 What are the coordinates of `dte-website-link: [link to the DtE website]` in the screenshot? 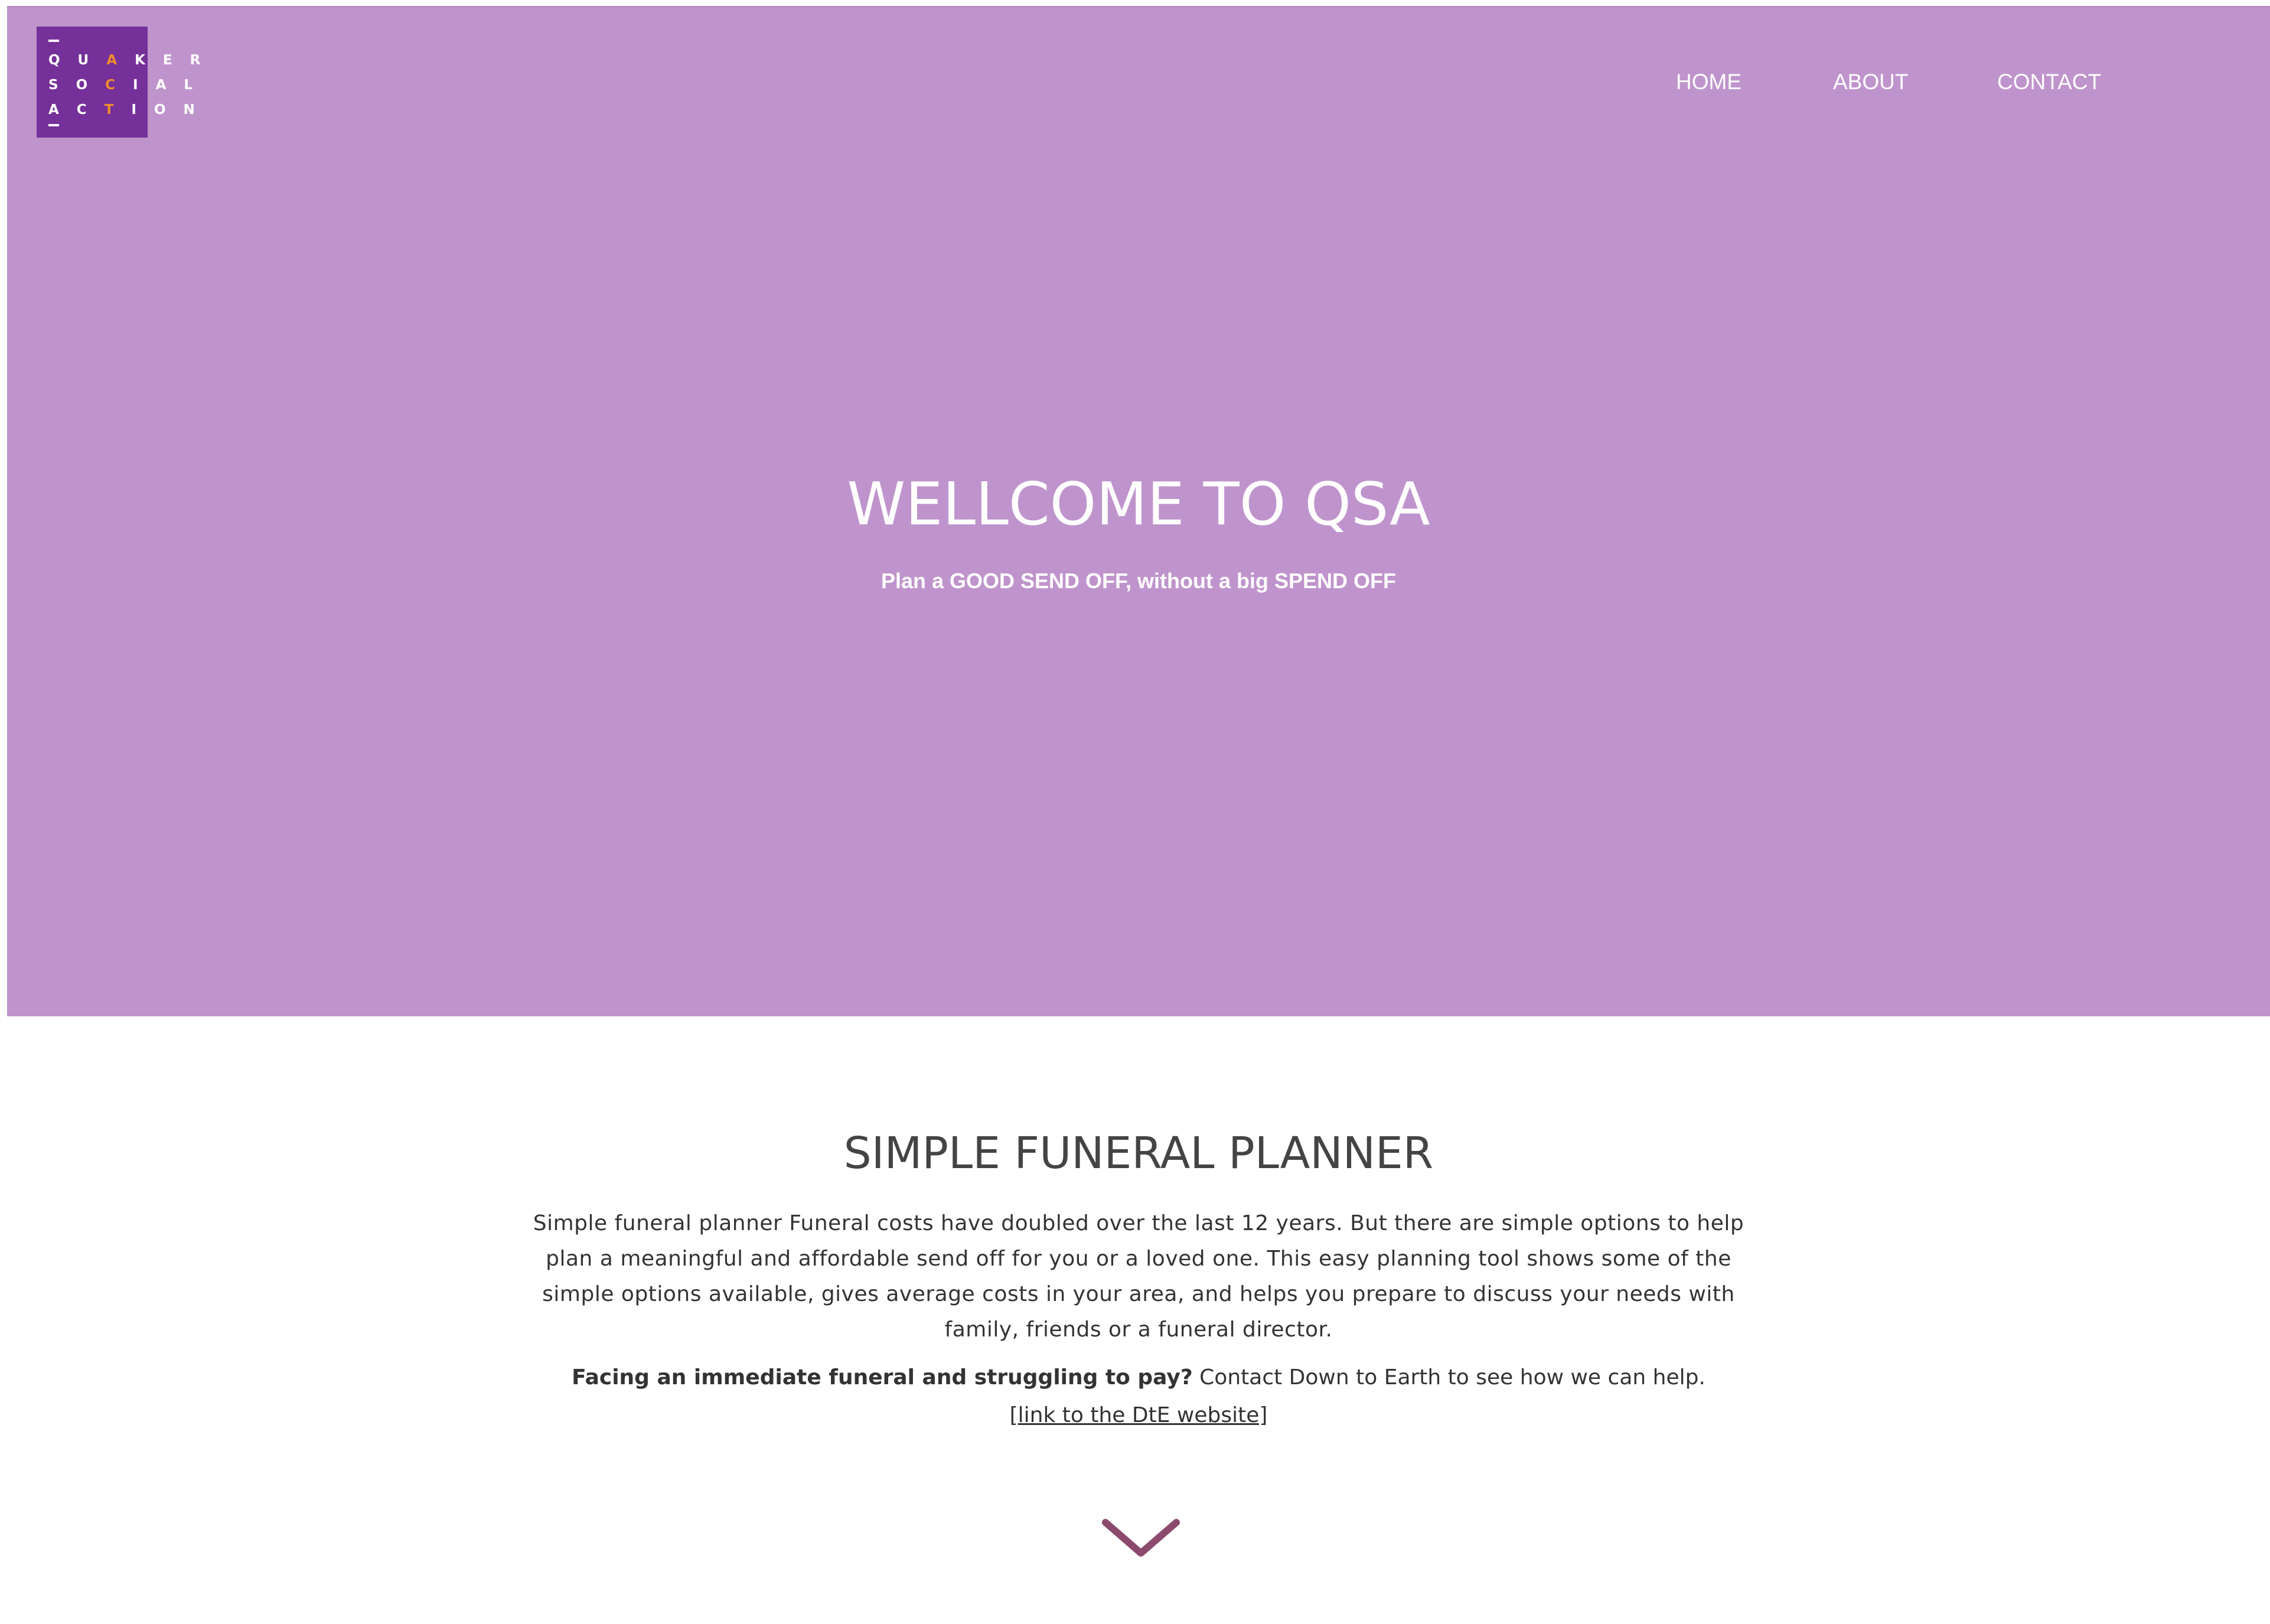 It's located at (1139, 1415).